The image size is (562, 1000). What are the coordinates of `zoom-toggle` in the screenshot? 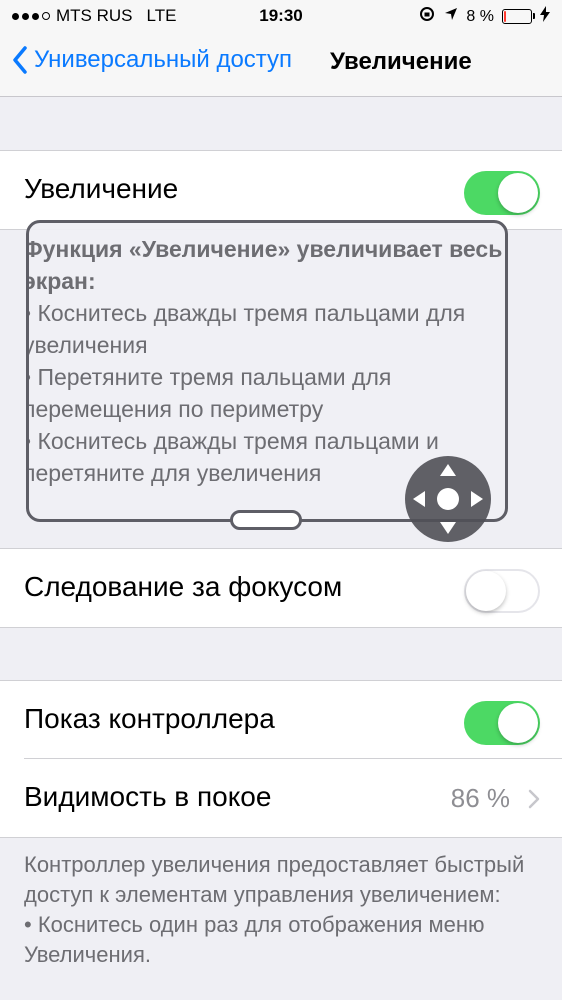 It's located at (502, 193).